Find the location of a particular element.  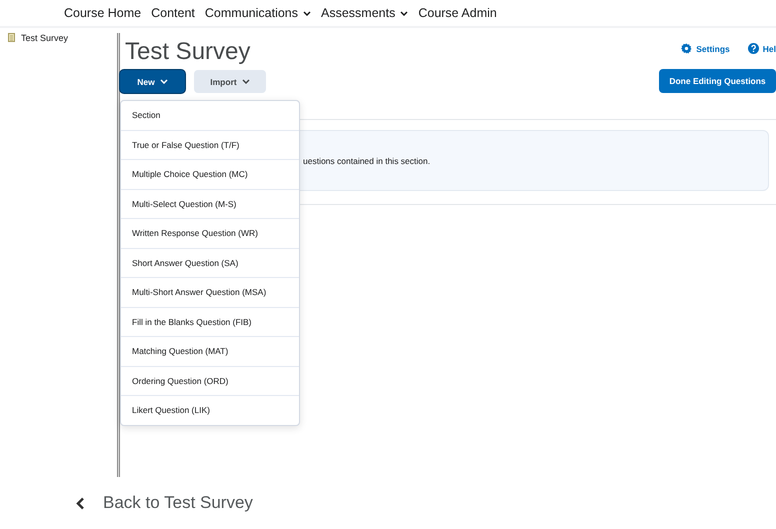

new-button: New is located at coordinates (152, 81).